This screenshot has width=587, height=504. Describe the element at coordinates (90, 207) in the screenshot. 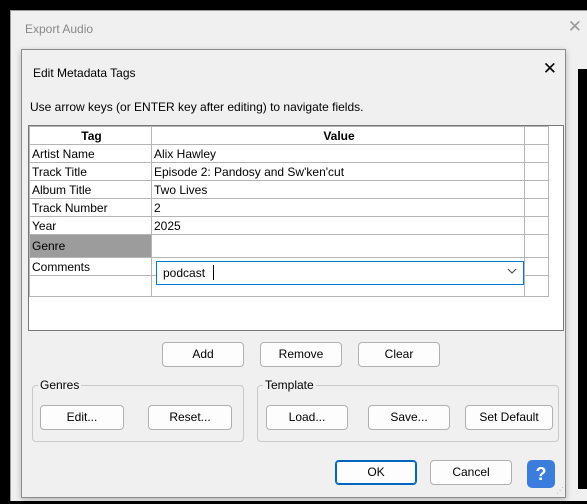

I see `tag-cell: Track Number` at that location.